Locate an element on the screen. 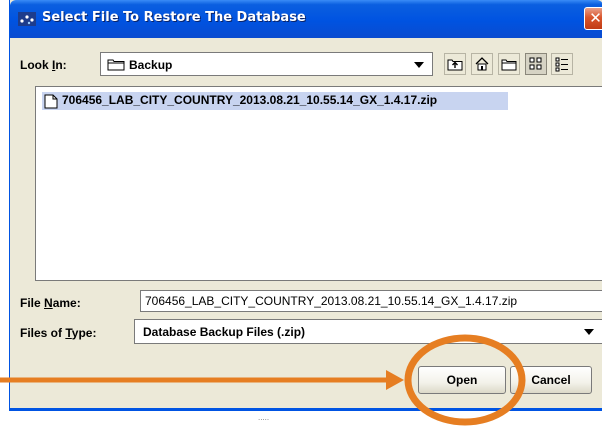 This screenshot has width=602, height=426. details-view-icon is located at coordinates (561, 64).